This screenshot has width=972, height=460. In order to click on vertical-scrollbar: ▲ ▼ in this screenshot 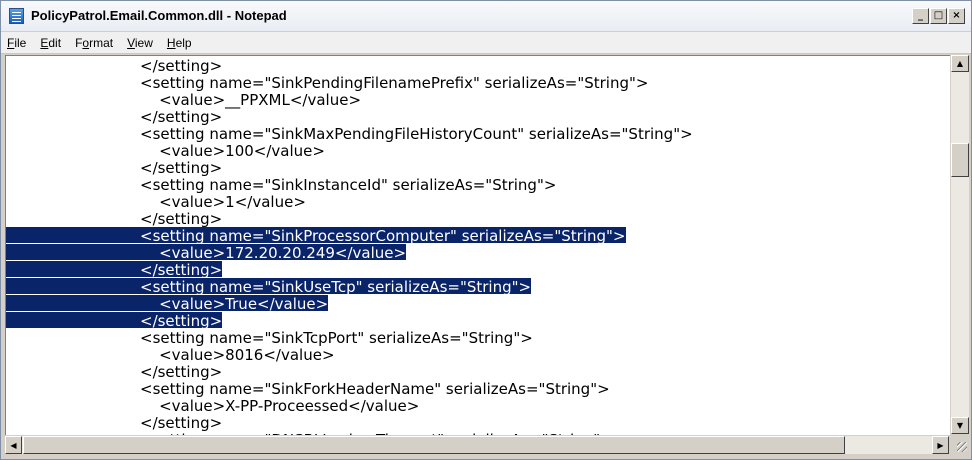, I will do `click(960, 244)`.